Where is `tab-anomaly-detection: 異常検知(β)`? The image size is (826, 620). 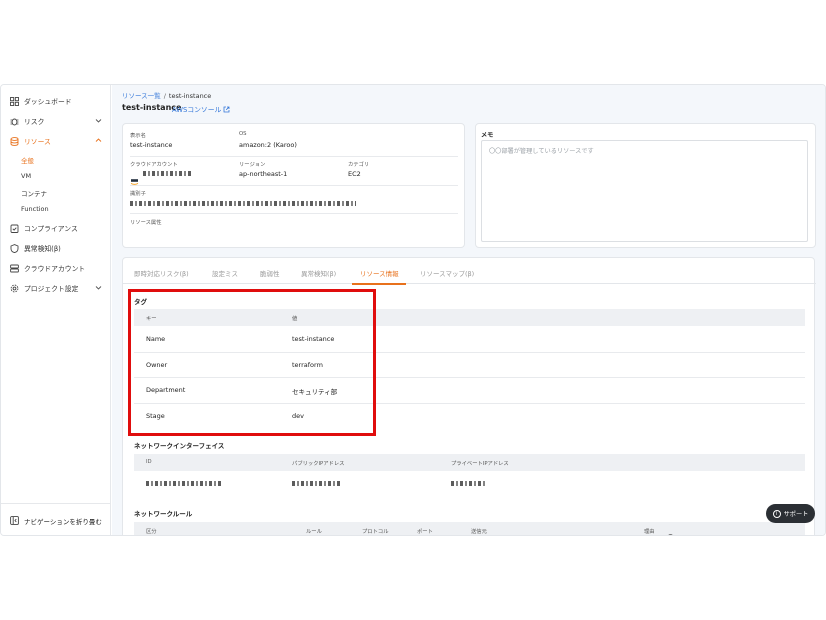 tab-anomaly-detection: 異常検知(β) is located at coordinates (318, 273).